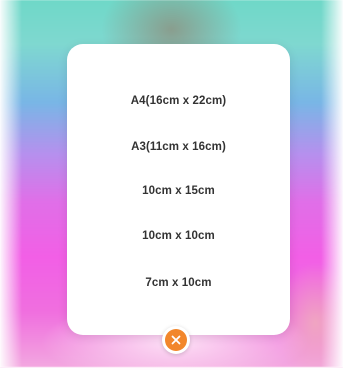 The width and height of the screenshot is (343, 370). Describe the element at coordinates (178, 236) in the screenshot. I see `size-option-10x10: 10cm x 10cm` at that location.